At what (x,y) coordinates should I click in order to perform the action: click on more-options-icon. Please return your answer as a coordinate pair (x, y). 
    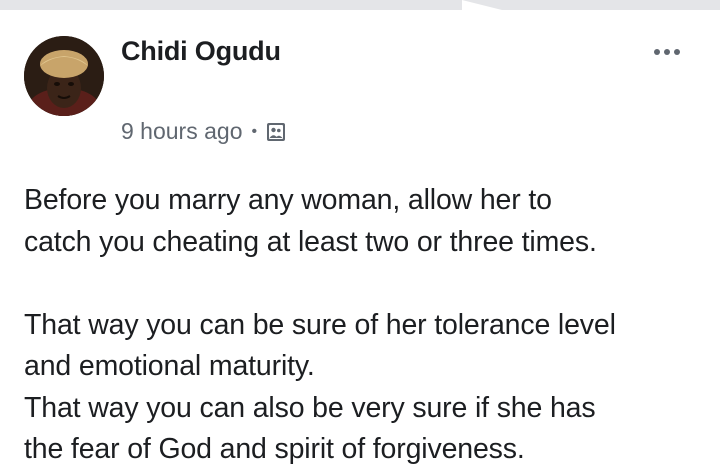
    Looking at the image, I should click on (657, 52).